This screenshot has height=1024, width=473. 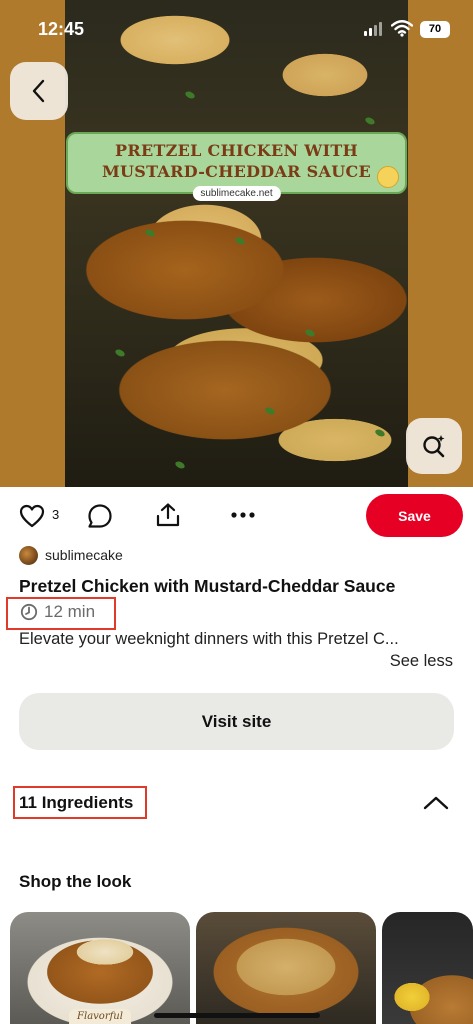 I want to click on author-name: sublimecake, so click(x=84, y=555).